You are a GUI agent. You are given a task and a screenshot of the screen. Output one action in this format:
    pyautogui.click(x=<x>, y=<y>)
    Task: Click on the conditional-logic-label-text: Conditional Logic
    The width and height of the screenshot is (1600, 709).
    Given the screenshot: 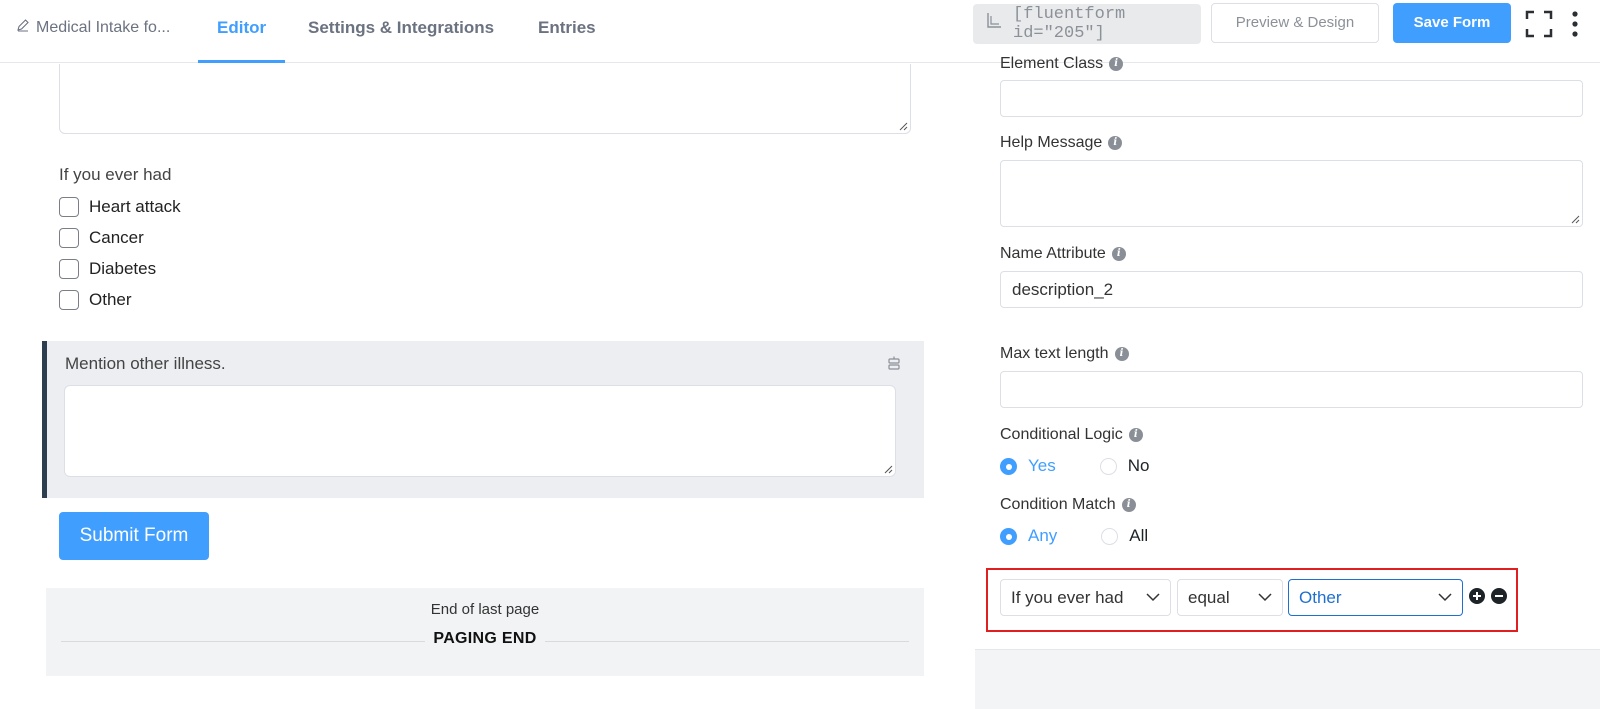 What is the action you would take?
    pyautogui.click(x=1061, y=434)
    